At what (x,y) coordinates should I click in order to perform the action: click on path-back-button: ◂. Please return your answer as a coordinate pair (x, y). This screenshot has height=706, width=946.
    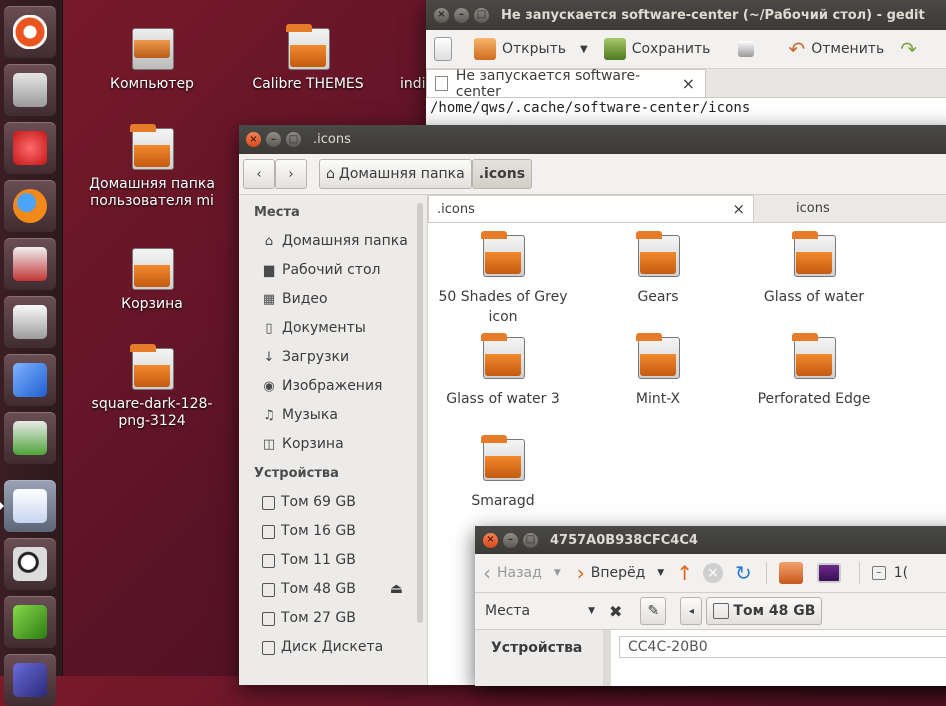
    Looking at the image, I should click on (691, 611).